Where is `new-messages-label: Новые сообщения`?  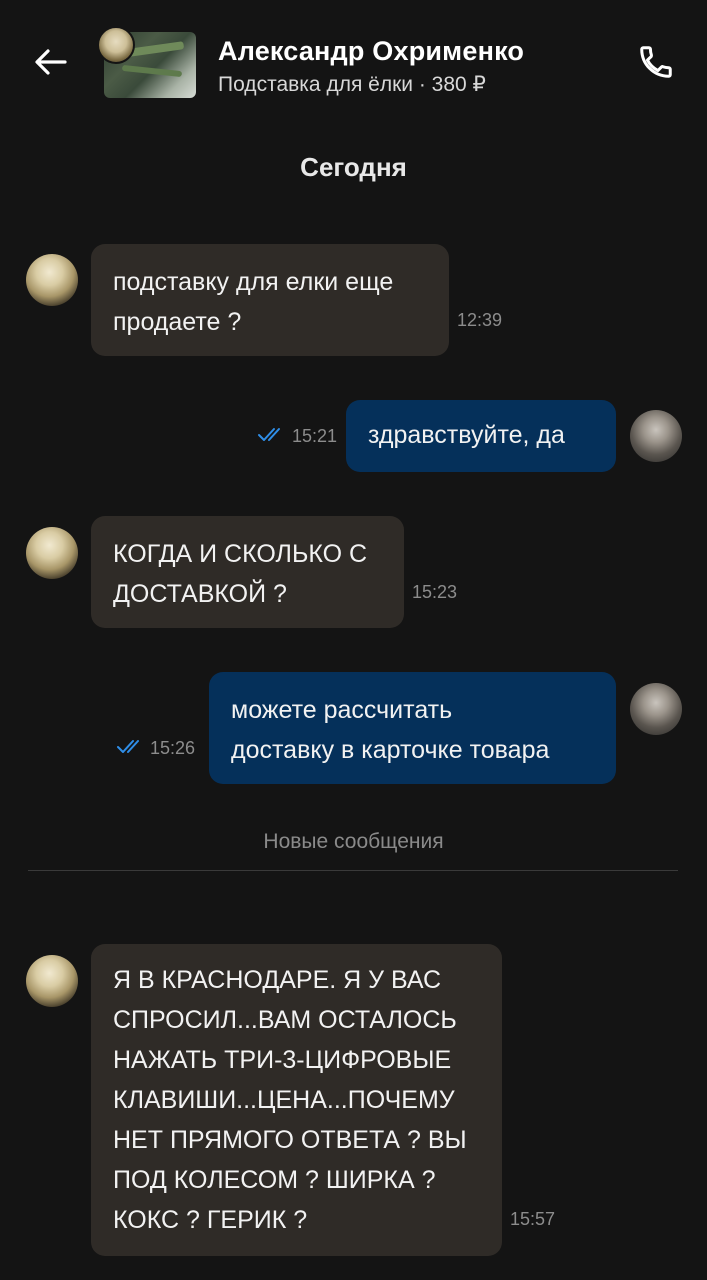
new-messages-label: Новые сообщения is located at coordinates (353, 841).